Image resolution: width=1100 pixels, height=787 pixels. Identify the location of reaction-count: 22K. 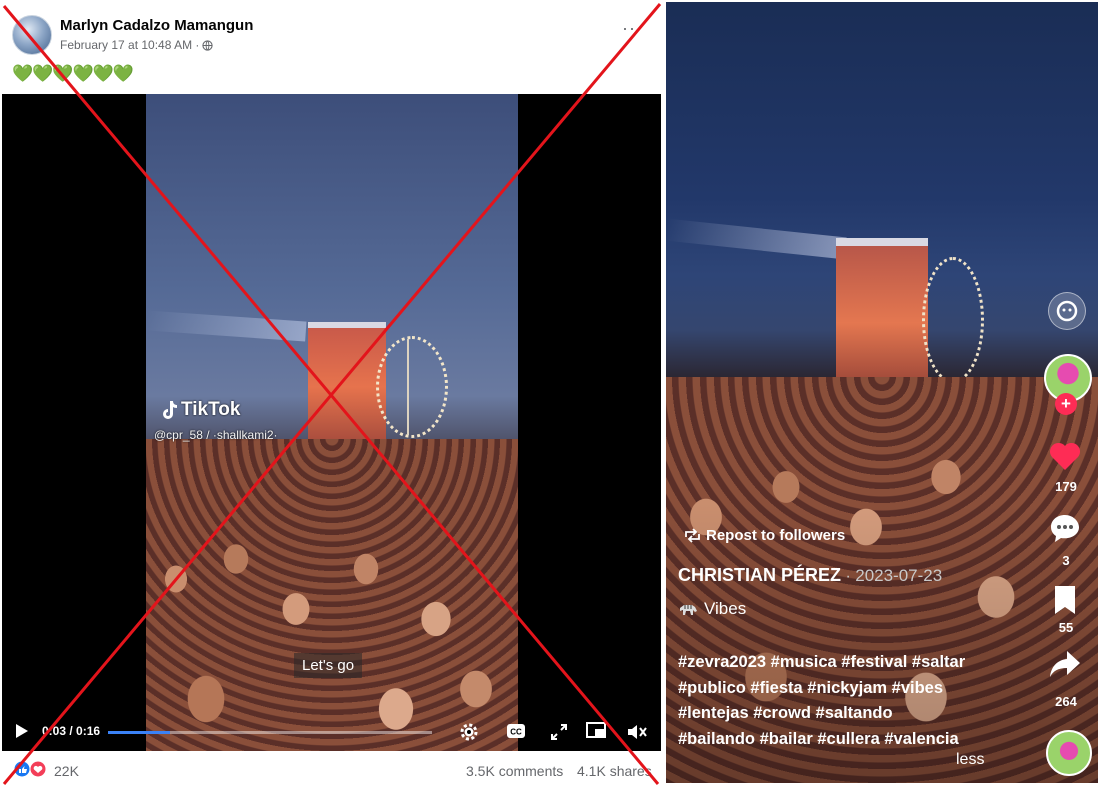
(66, 771).